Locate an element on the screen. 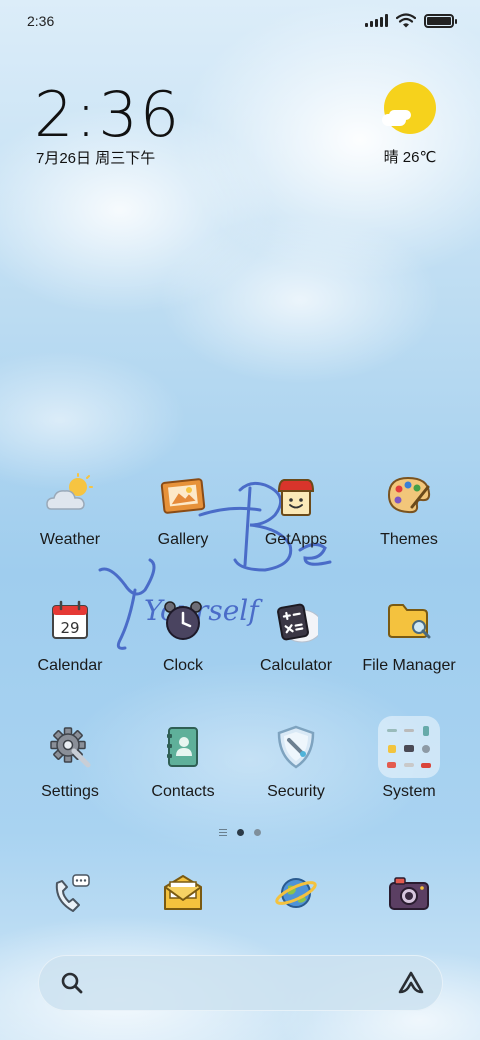 The height and width of the screenshot is (1040, 480). weather-widget-text: 晴 26℃ is located at coordinates (410, 157).